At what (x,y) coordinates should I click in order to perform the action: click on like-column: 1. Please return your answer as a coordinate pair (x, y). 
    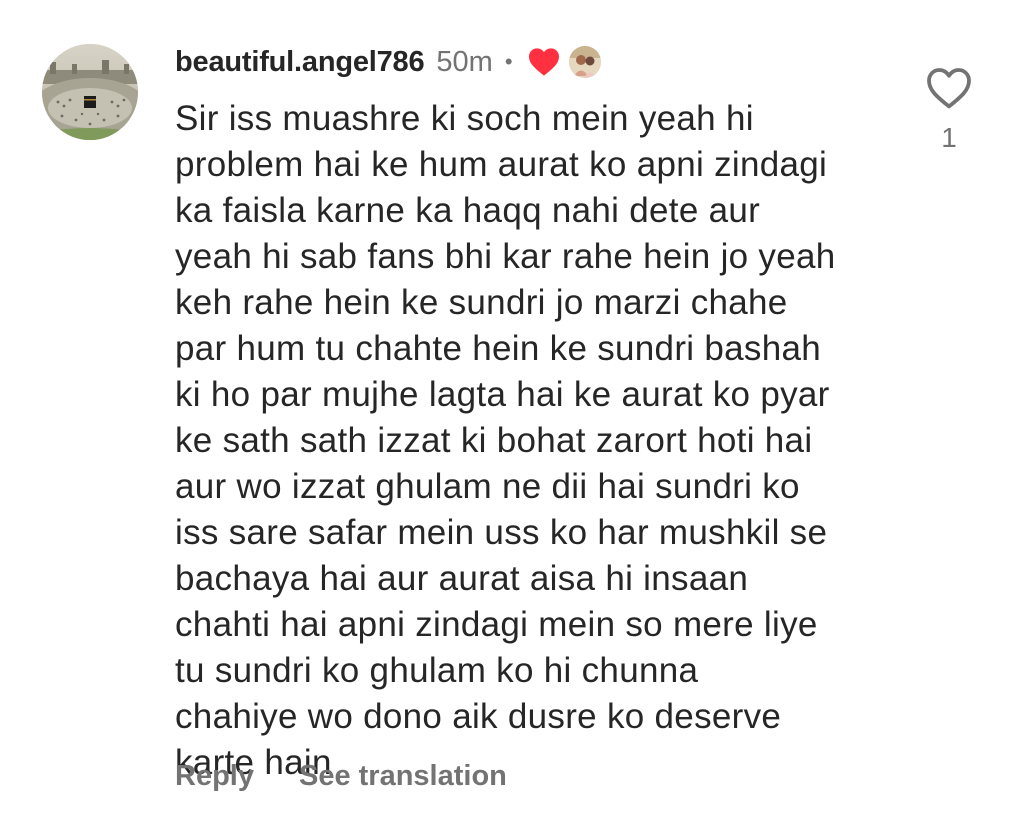
    Looking at the image, I should click on (949, 110).